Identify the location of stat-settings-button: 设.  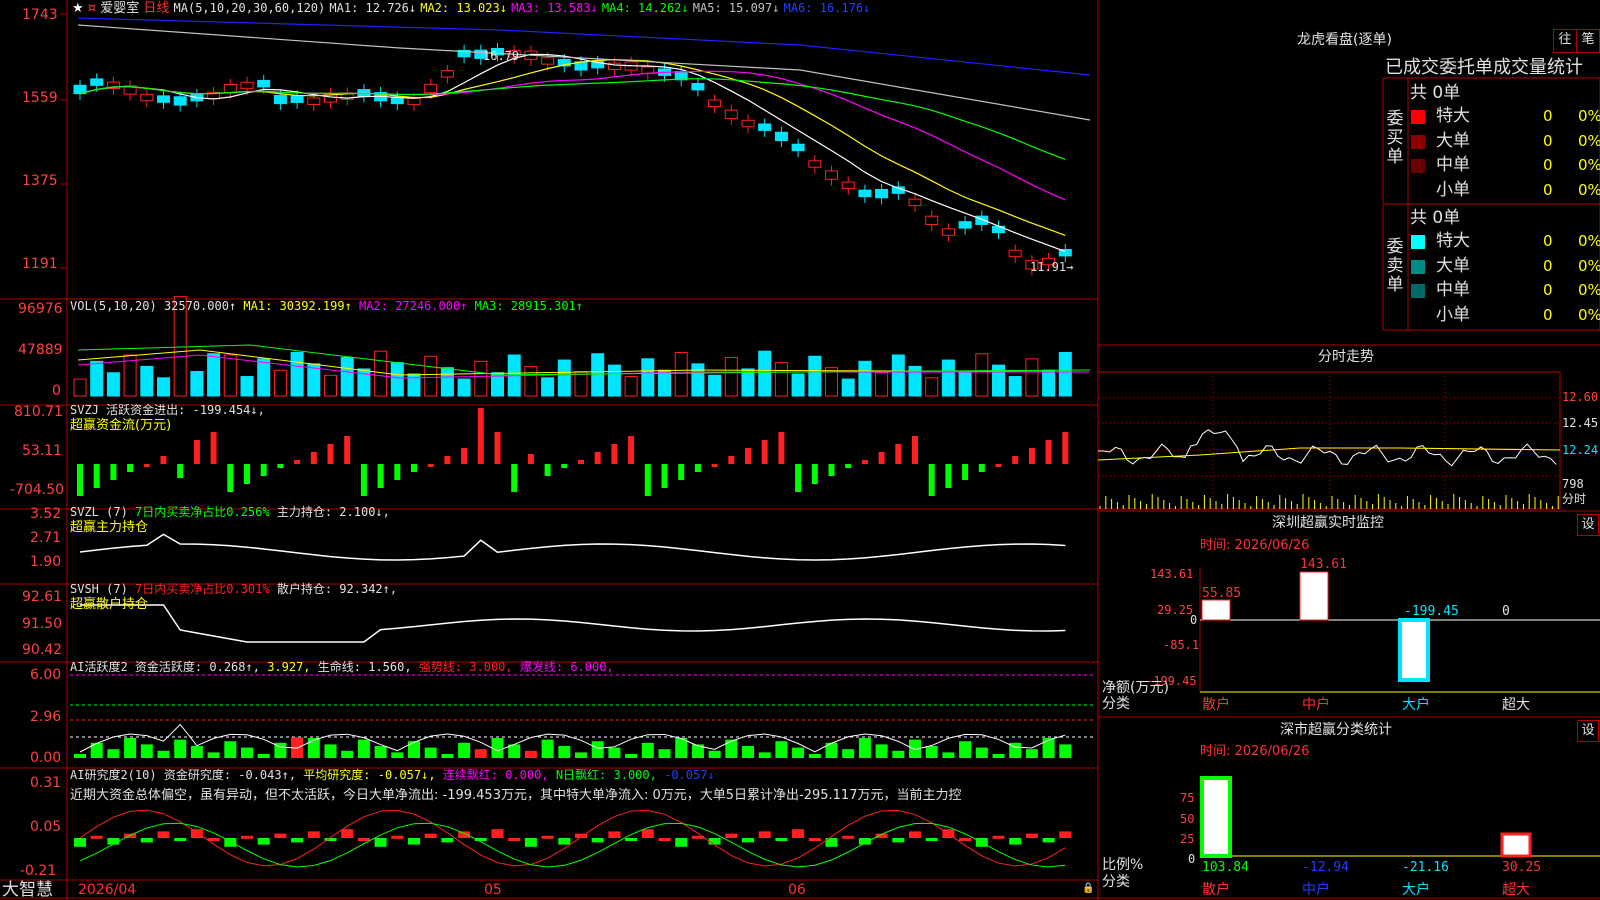
(1588, 731).